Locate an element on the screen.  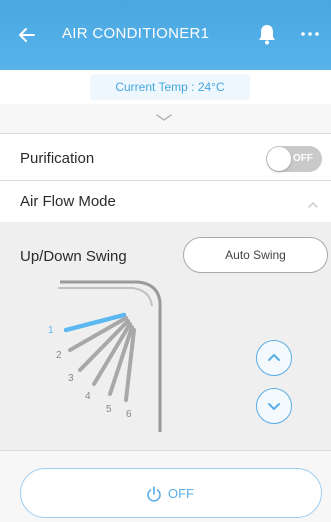
more-icon is located at coordinates (310, 34).